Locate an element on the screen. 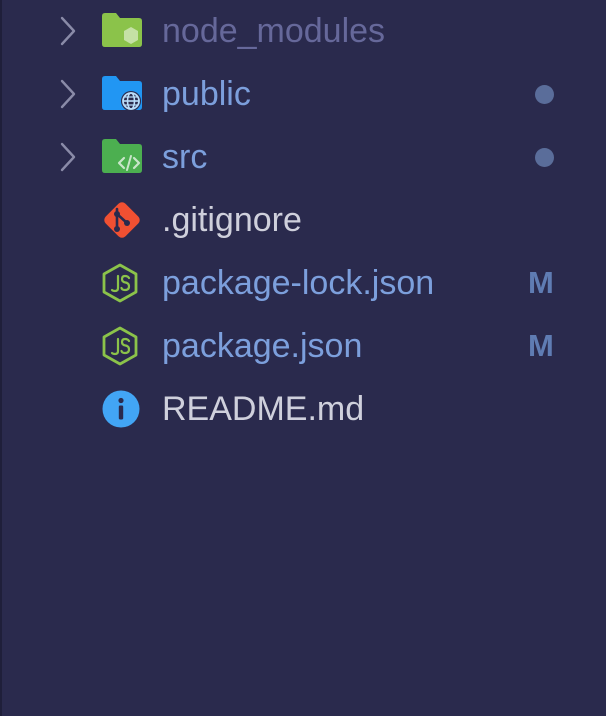  tree-item-label: package-lock.json is located at coordinates (298, 283).